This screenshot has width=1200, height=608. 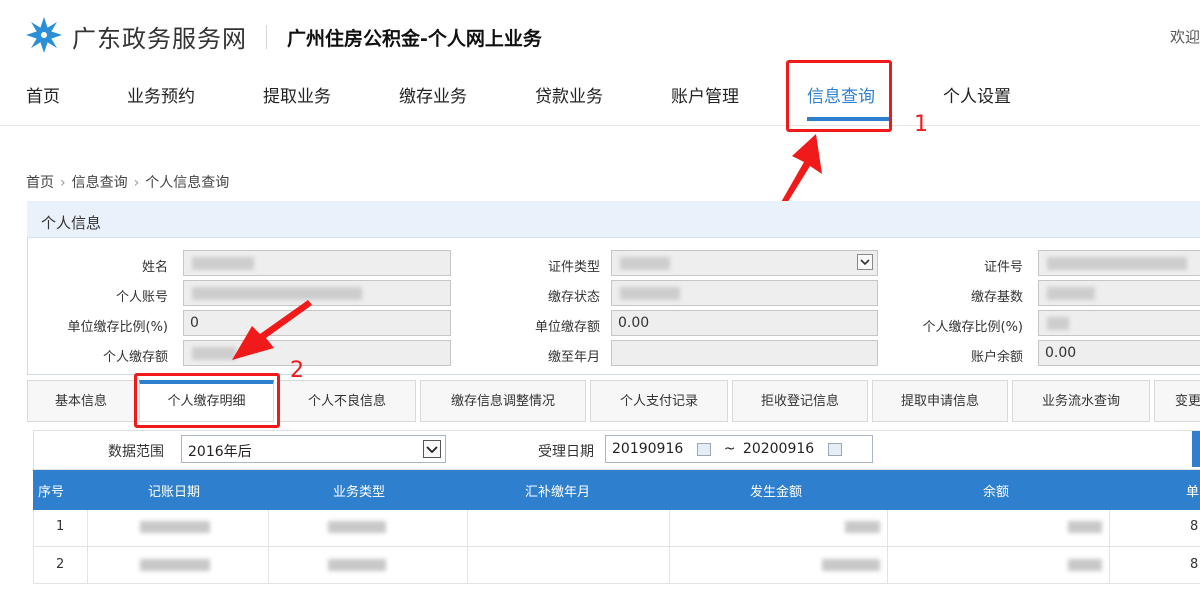 I want to click on col-balance: 余额, so click(x=996, y=492).